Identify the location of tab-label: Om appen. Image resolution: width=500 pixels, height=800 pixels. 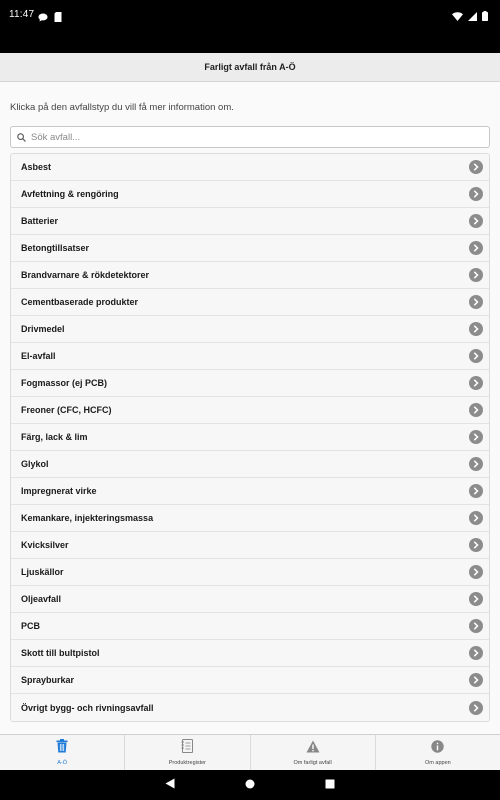
(438, 762).